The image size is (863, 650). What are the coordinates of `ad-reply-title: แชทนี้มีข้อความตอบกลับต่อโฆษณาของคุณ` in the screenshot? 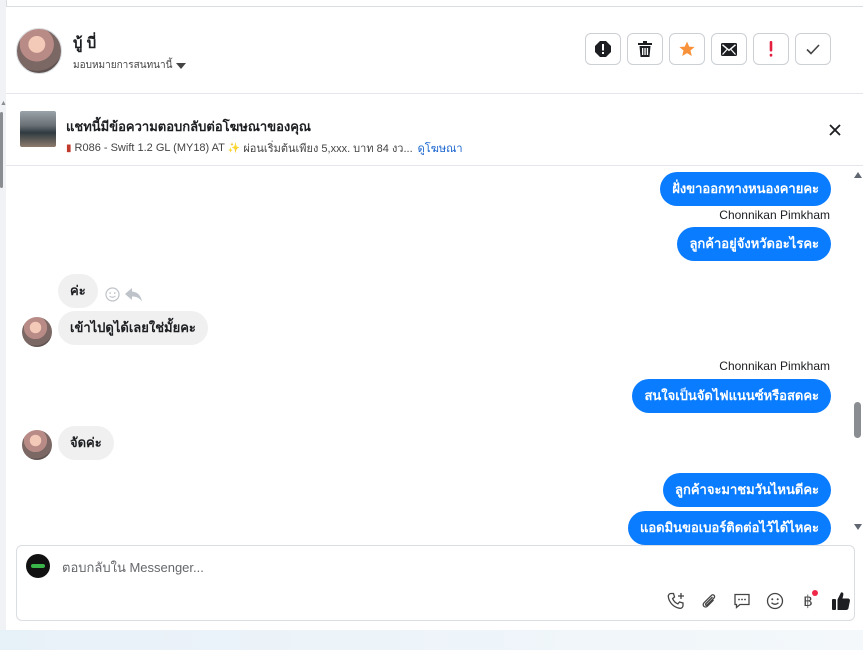 It's located at (188, 126).